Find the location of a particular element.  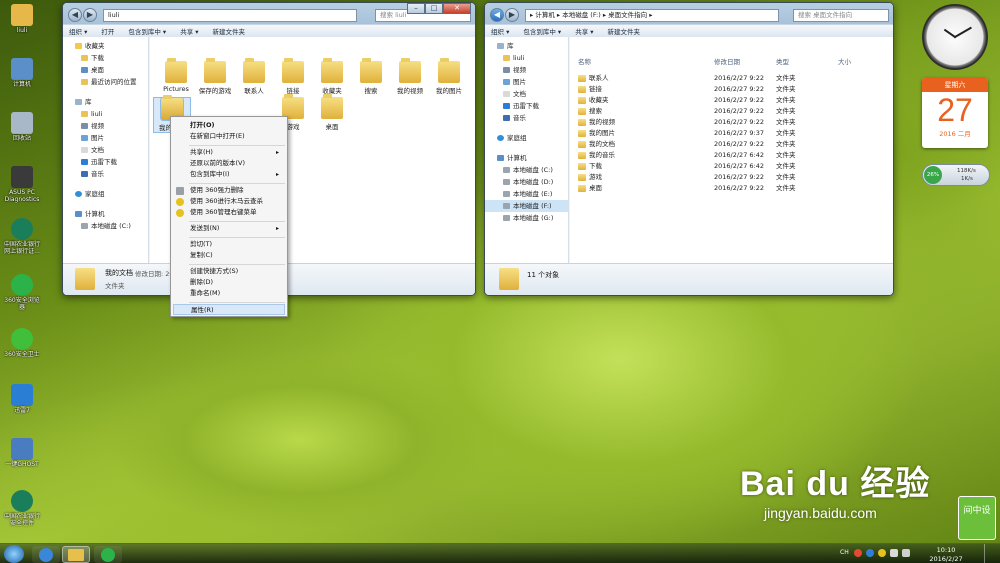

address-bar: liuli is located at coordinates (230, 15).